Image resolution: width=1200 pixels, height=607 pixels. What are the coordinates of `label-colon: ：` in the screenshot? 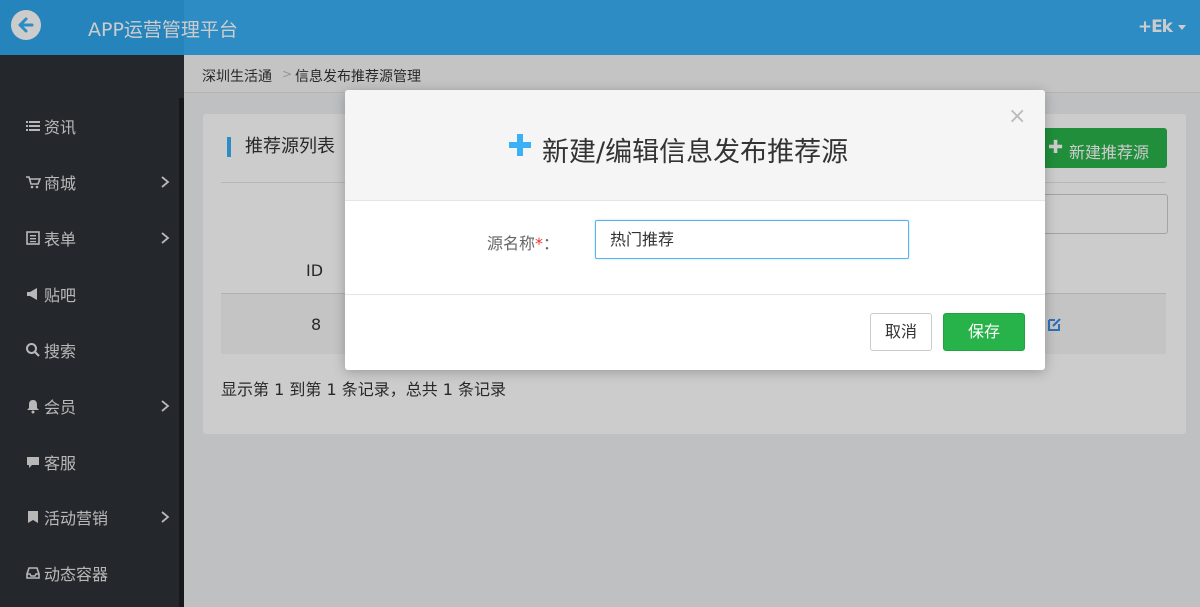 It's located at (551, 243).